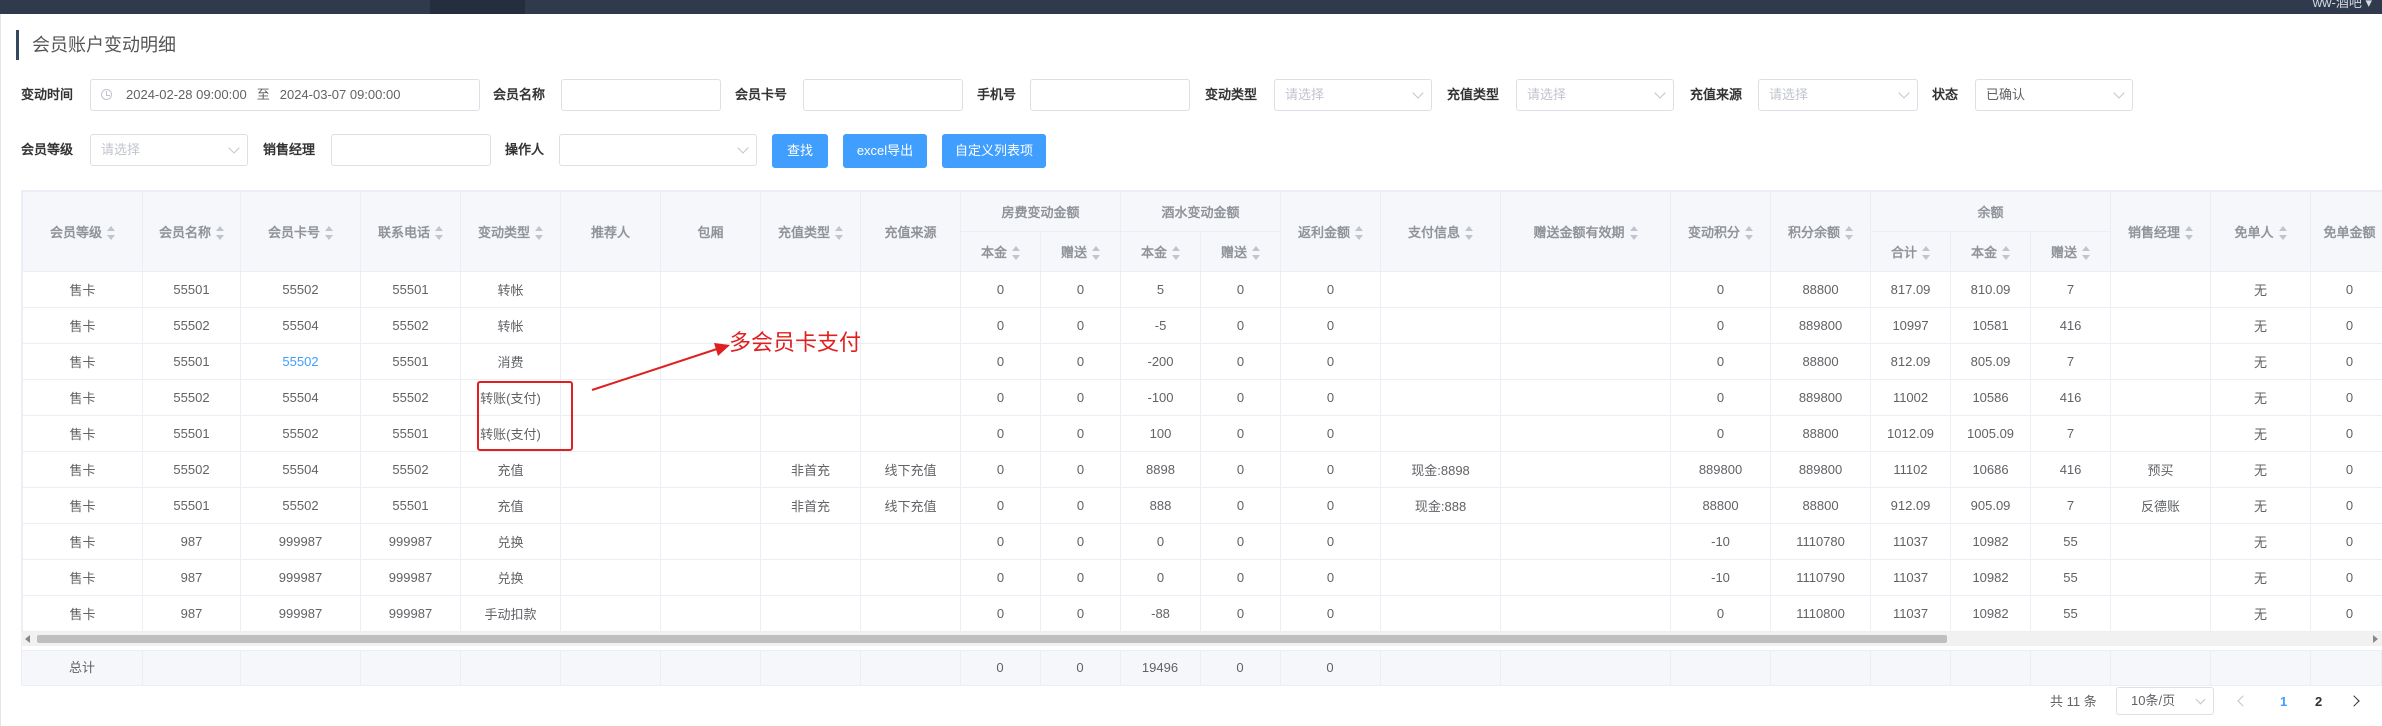 The height and width of the screenshot is (726, 2382). Describe the element at coordinates (2153, 700) in the screenshot. I see `page-size-value: 10条/页` at that location.